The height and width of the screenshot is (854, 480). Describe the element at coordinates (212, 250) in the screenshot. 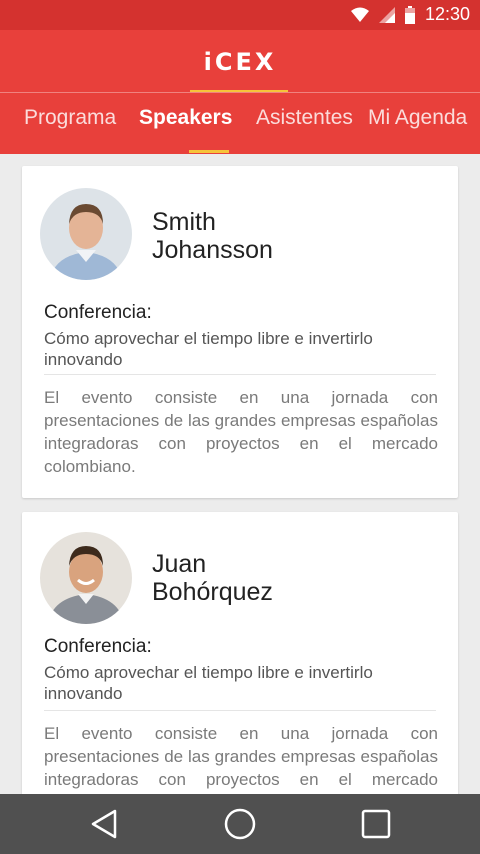

I see `speaker-last-name: Johansson` at that location.